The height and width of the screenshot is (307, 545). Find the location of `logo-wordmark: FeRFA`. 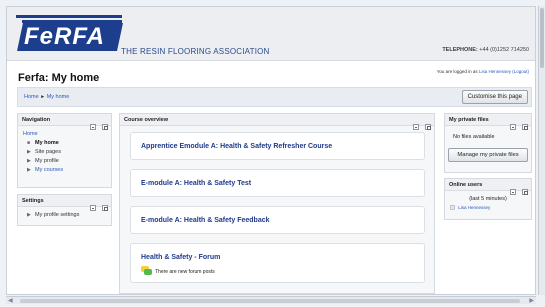

logo-wordmark: FeRFA is located at coordinates (70, 37).